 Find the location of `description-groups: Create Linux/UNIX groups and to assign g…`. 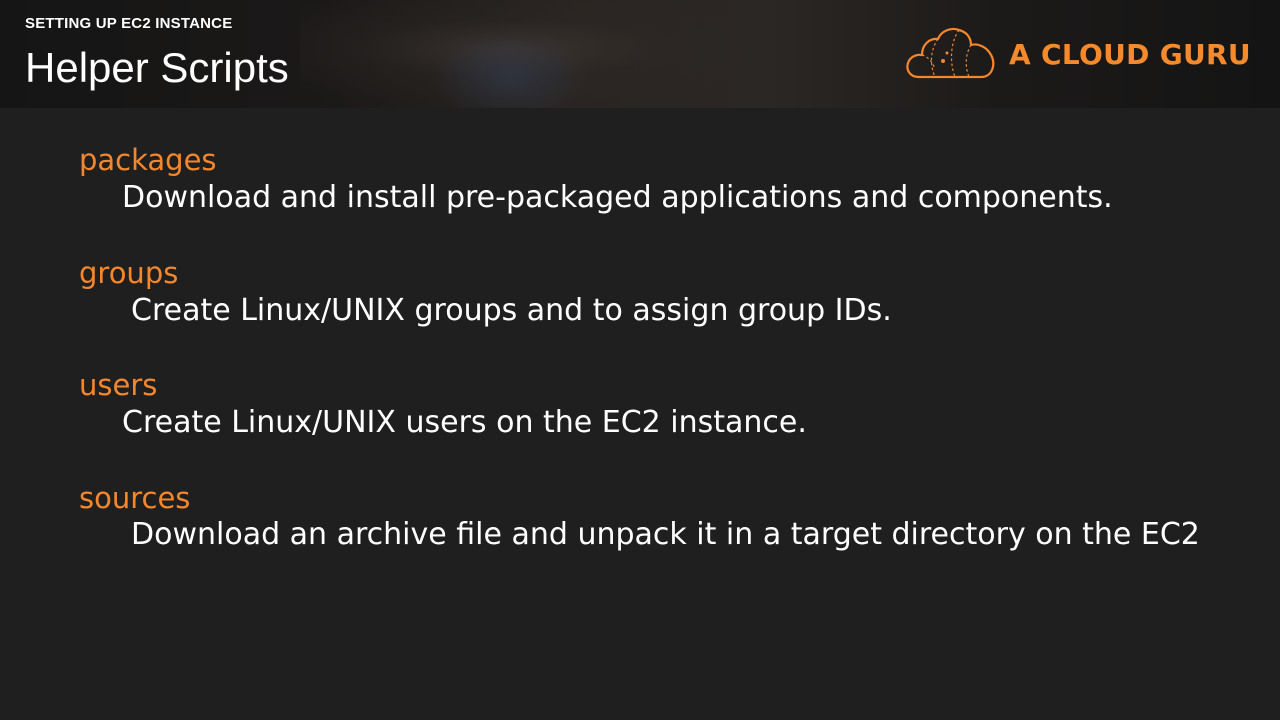

description-groups: Create Linux/UNIX groups and to assign g… is located at coordinates (511, 310).